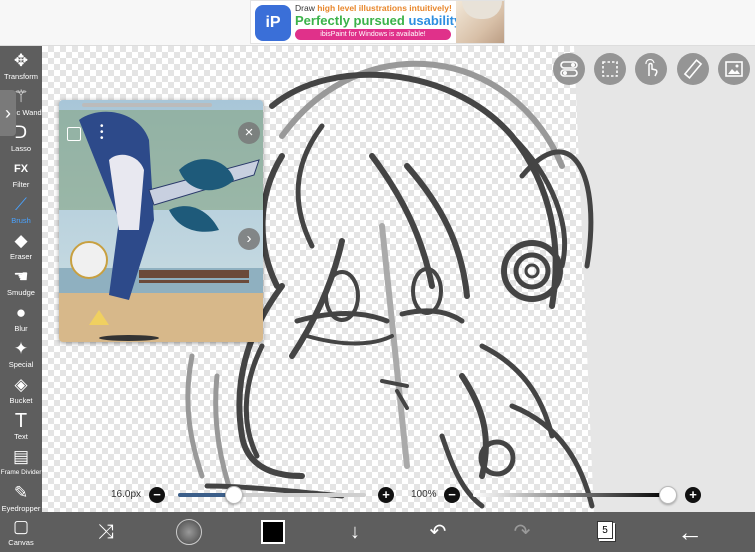 The width and height of the screenshot is (755, 552). I want to click on eraser-icon: ◆, so click(21, 240).